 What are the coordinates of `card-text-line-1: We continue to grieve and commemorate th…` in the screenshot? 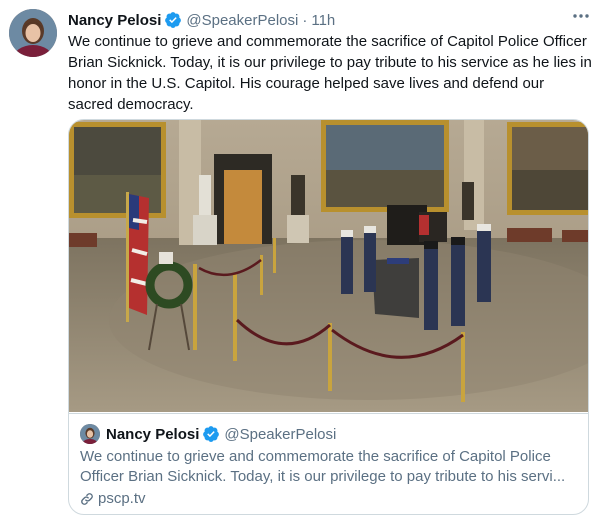 It's located at (315, 456).